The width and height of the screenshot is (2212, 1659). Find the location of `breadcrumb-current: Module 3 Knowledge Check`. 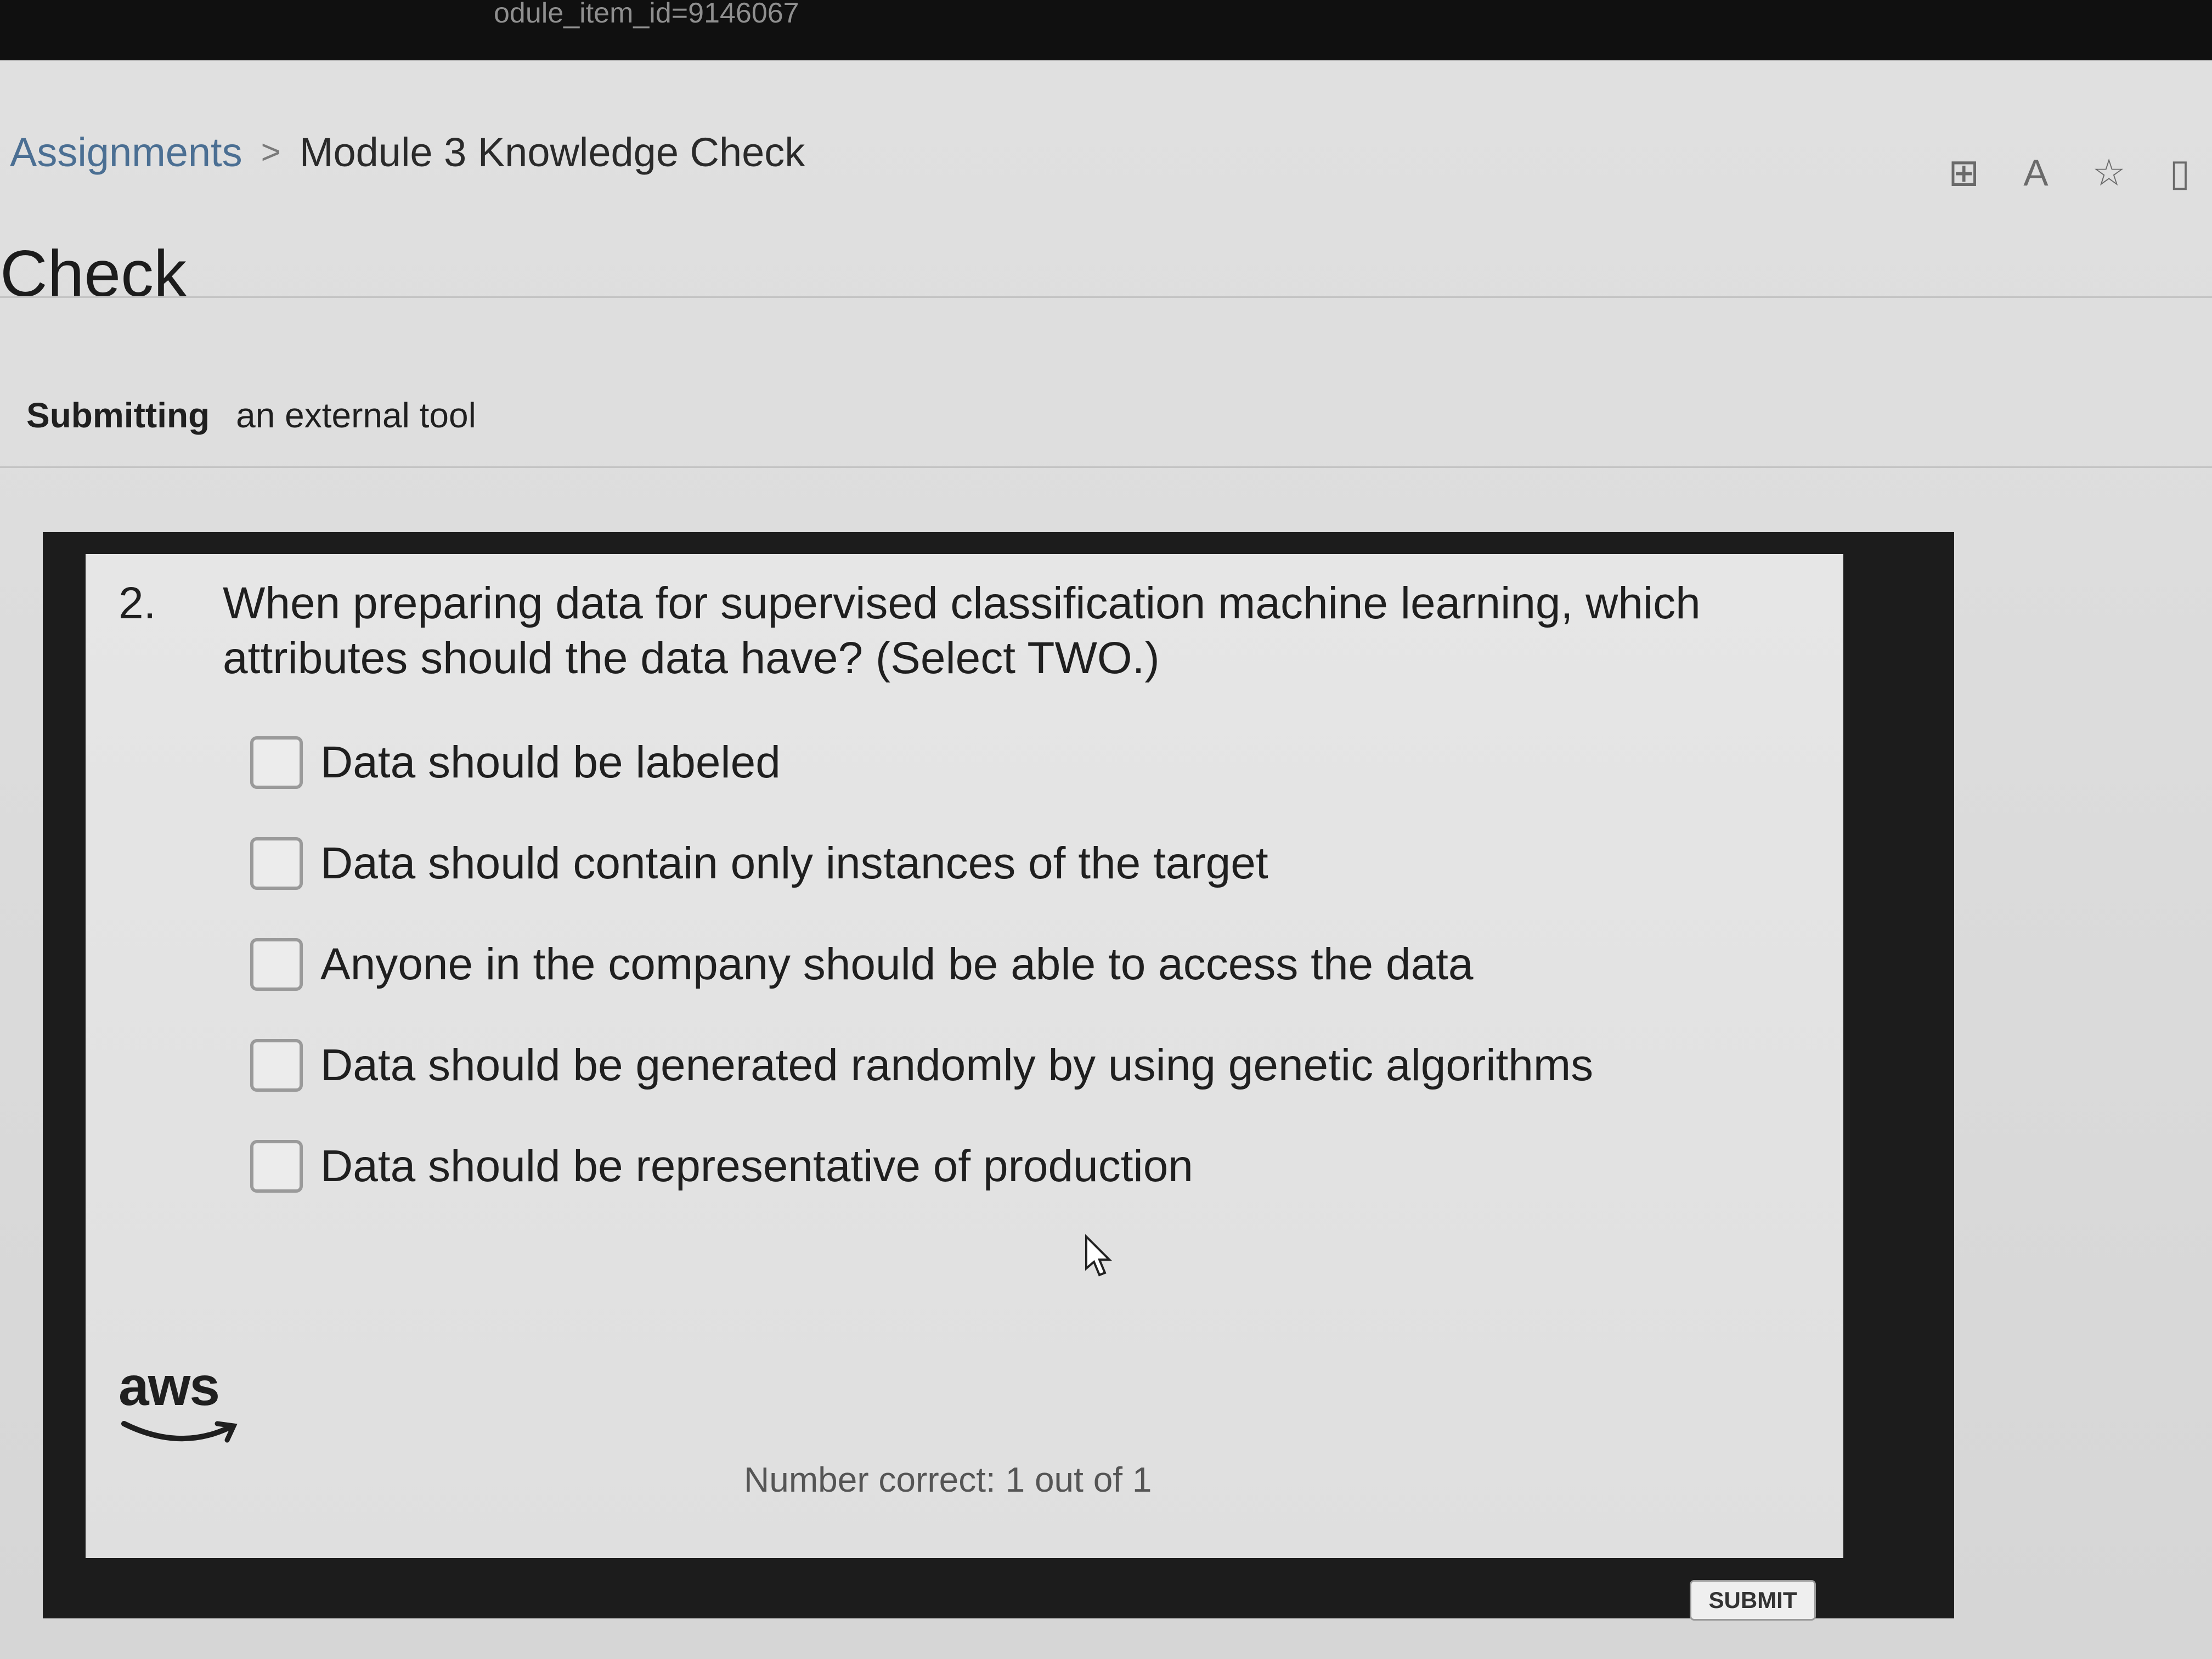

breadcrumb-current: Module 3 Knowledge Check is located at coordinates (552, 152).